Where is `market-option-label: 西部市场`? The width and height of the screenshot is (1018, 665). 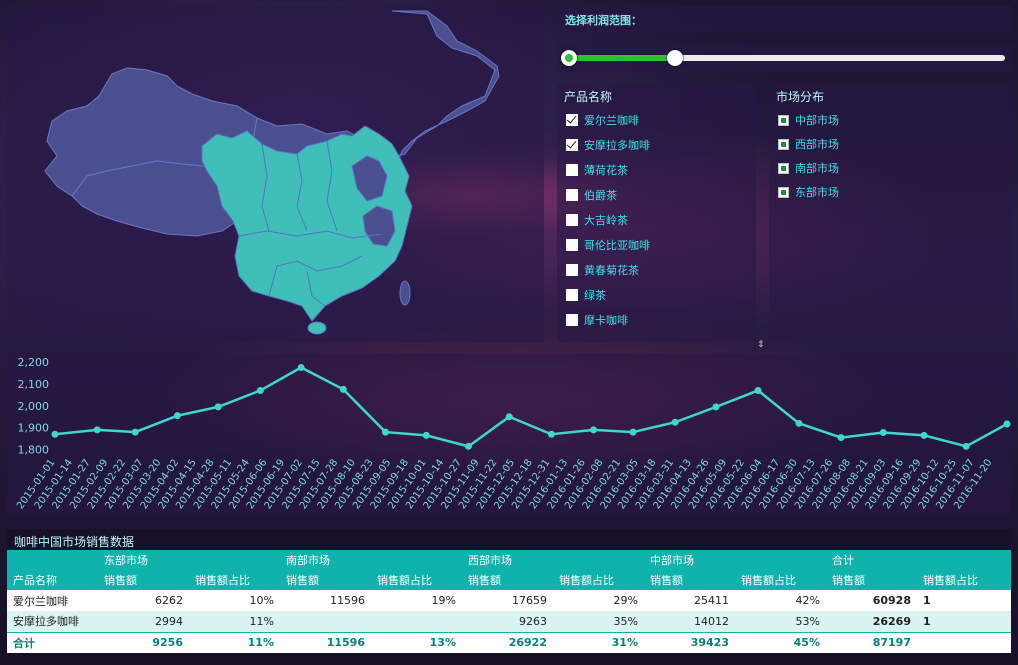 market-option-label: 西部市场 is located at coordinates (817, 144).